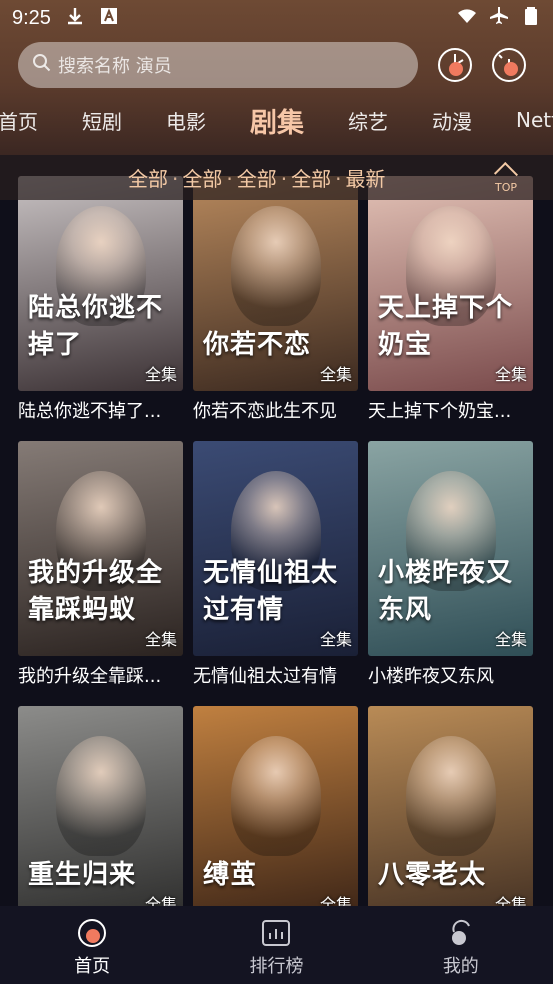 The width and height of the screenshot is (553, 984). I want to click on filter-options: 全部 · 全部 · 全部 · 全部 · 最新, so click(257, 179).